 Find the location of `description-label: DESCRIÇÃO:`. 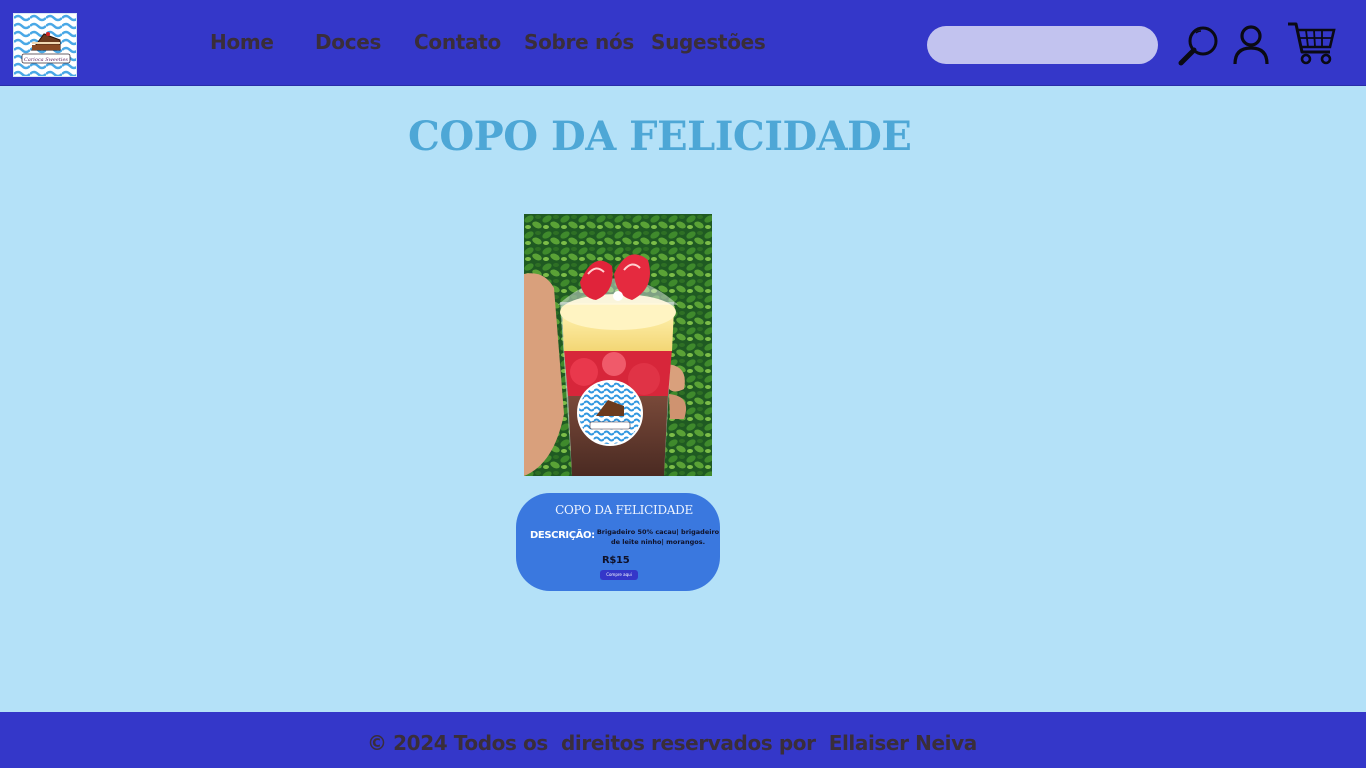

description-label: DESCRIÇÃO: is located at coordinates (562, 535).